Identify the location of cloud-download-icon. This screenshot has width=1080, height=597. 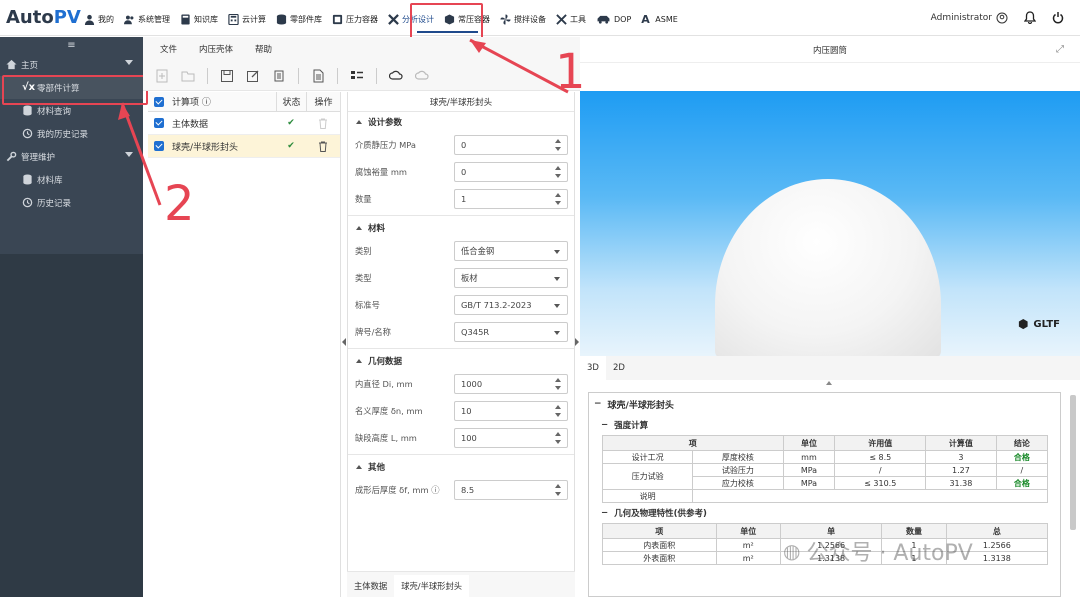
(422, 76).